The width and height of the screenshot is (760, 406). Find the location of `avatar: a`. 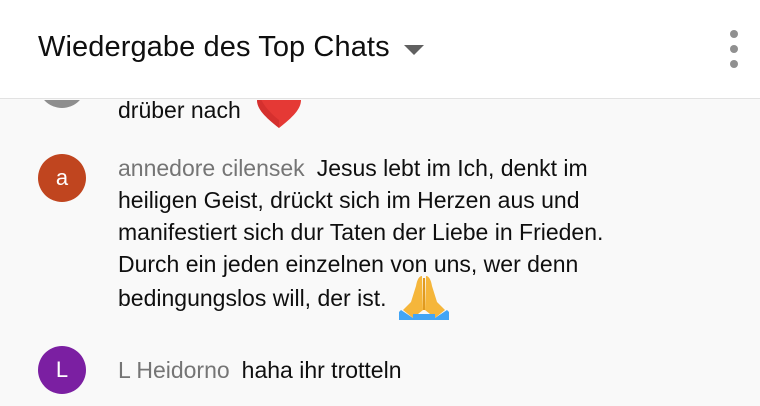

avatar: a is located at coordinates (62, 178).